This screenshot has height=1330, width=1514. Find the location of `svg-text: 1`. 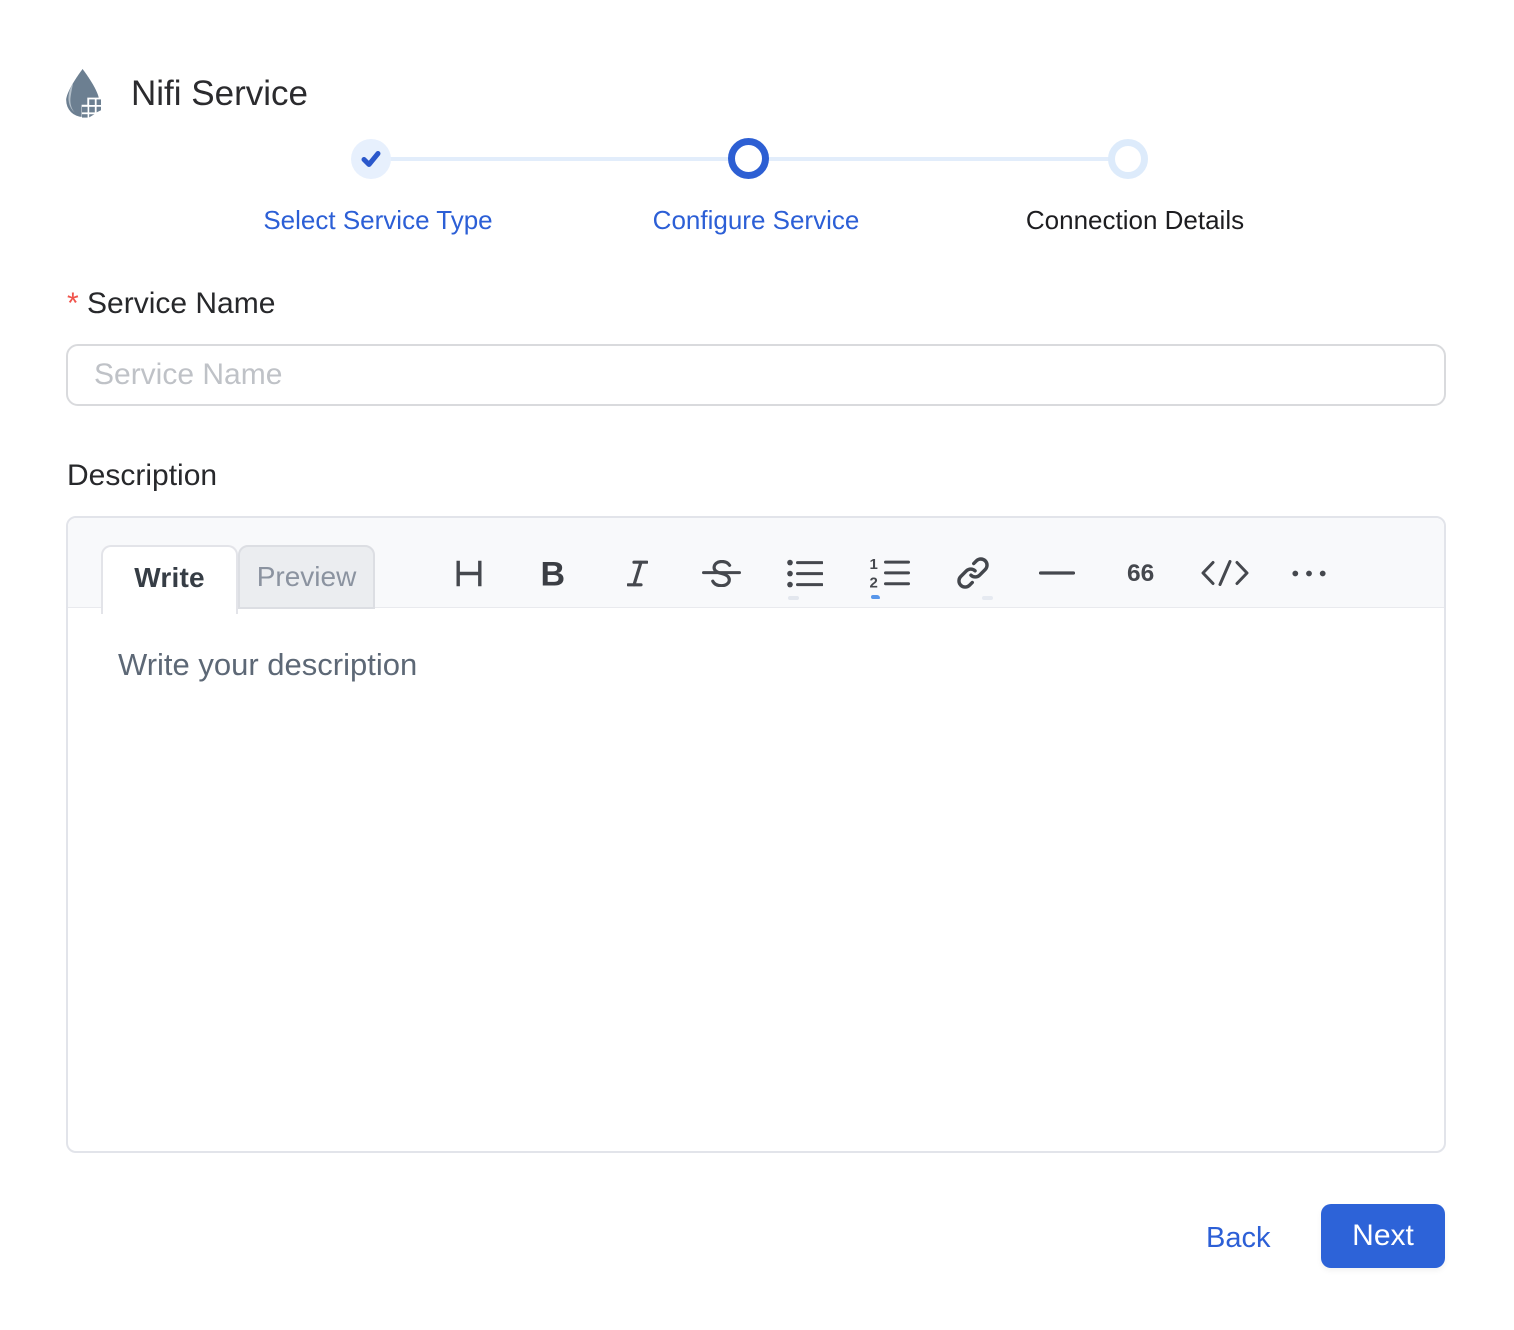

svg-text: 1 is located at coordinates (873, 565).